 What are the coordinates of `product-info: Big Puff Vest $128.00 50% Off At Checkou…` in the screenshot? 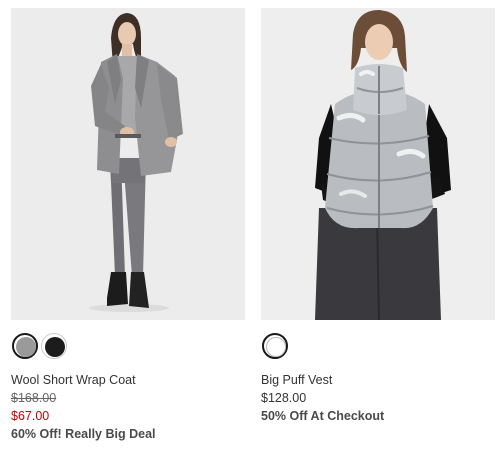 It's located at (378, 398).